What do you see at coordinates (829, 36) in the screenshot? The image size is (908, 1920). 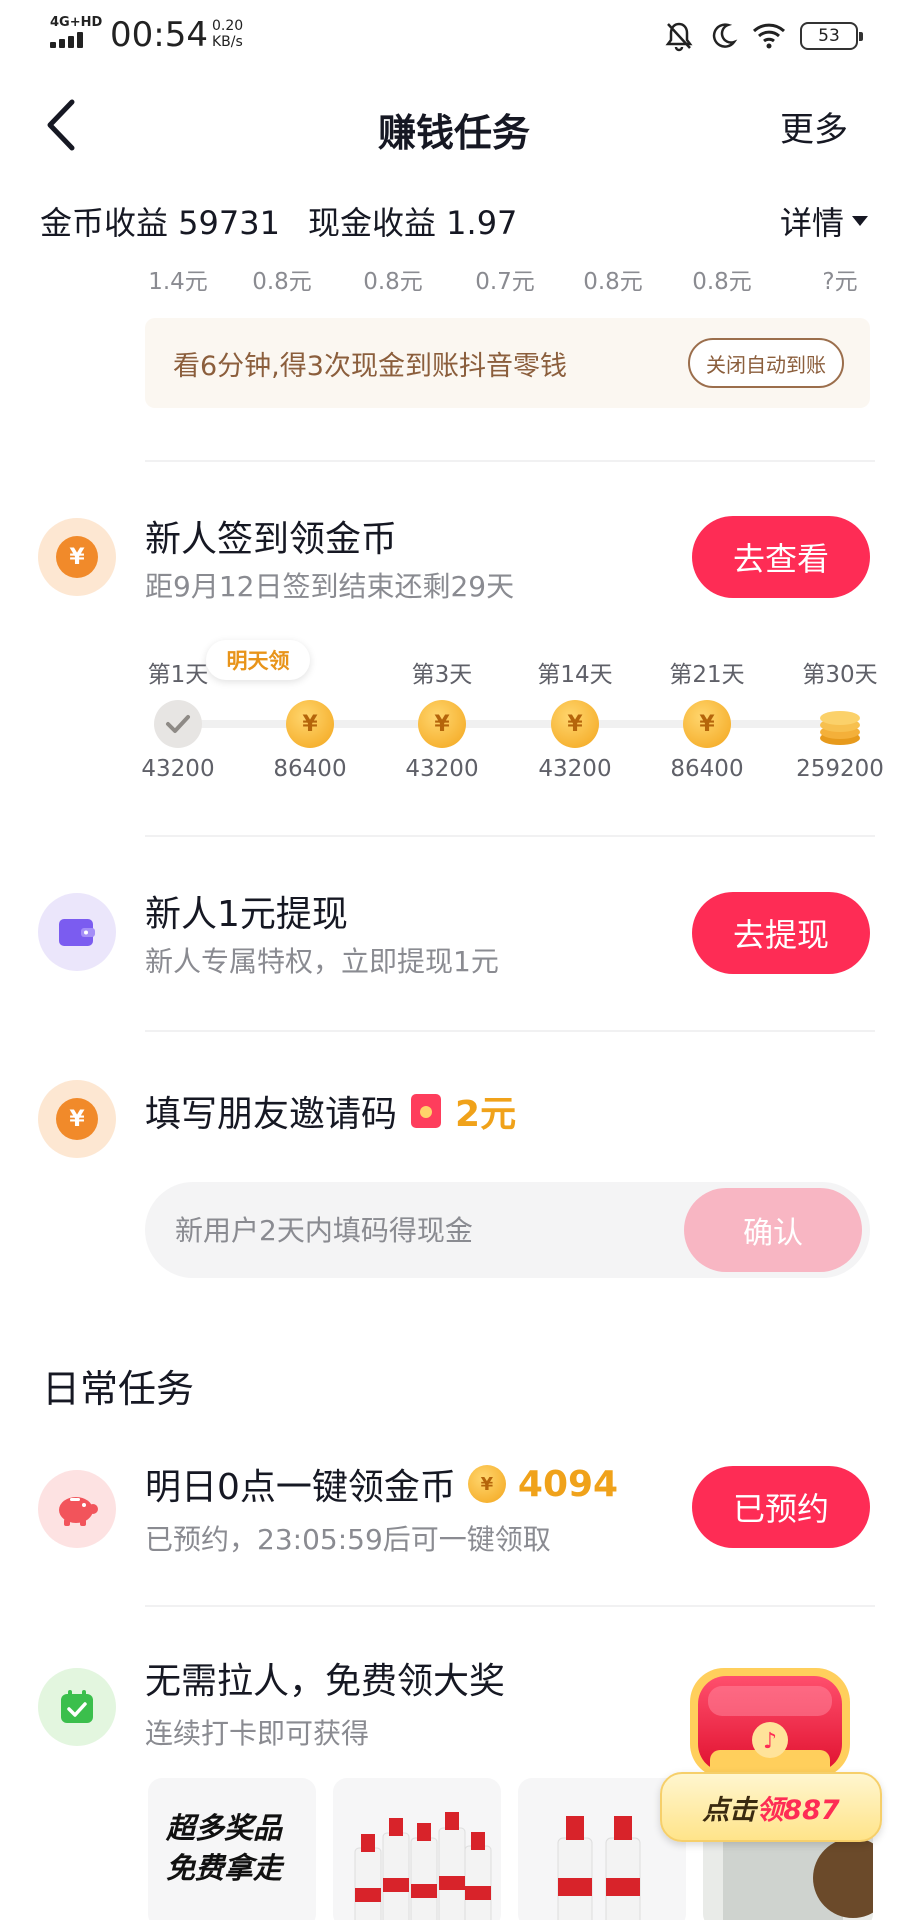 I see `battery-level: 53` at bounding box center [829, 36].